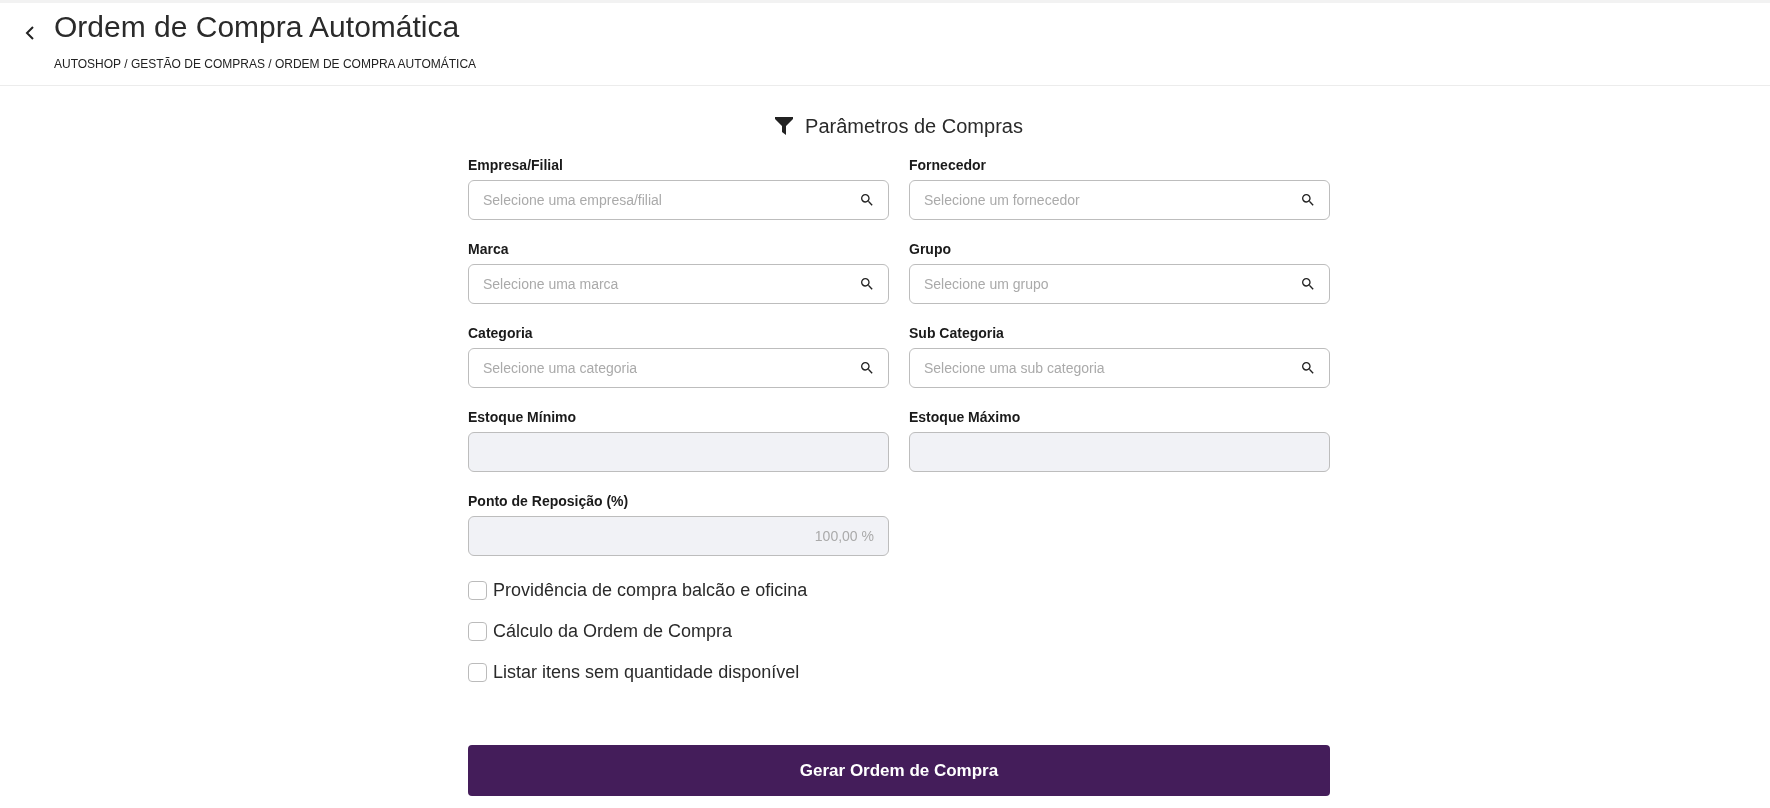  What do you see at coordinates (516, 165) in the screenshot?
I see `field-label: Empresa/Filial` at bounding box center [516, 165].